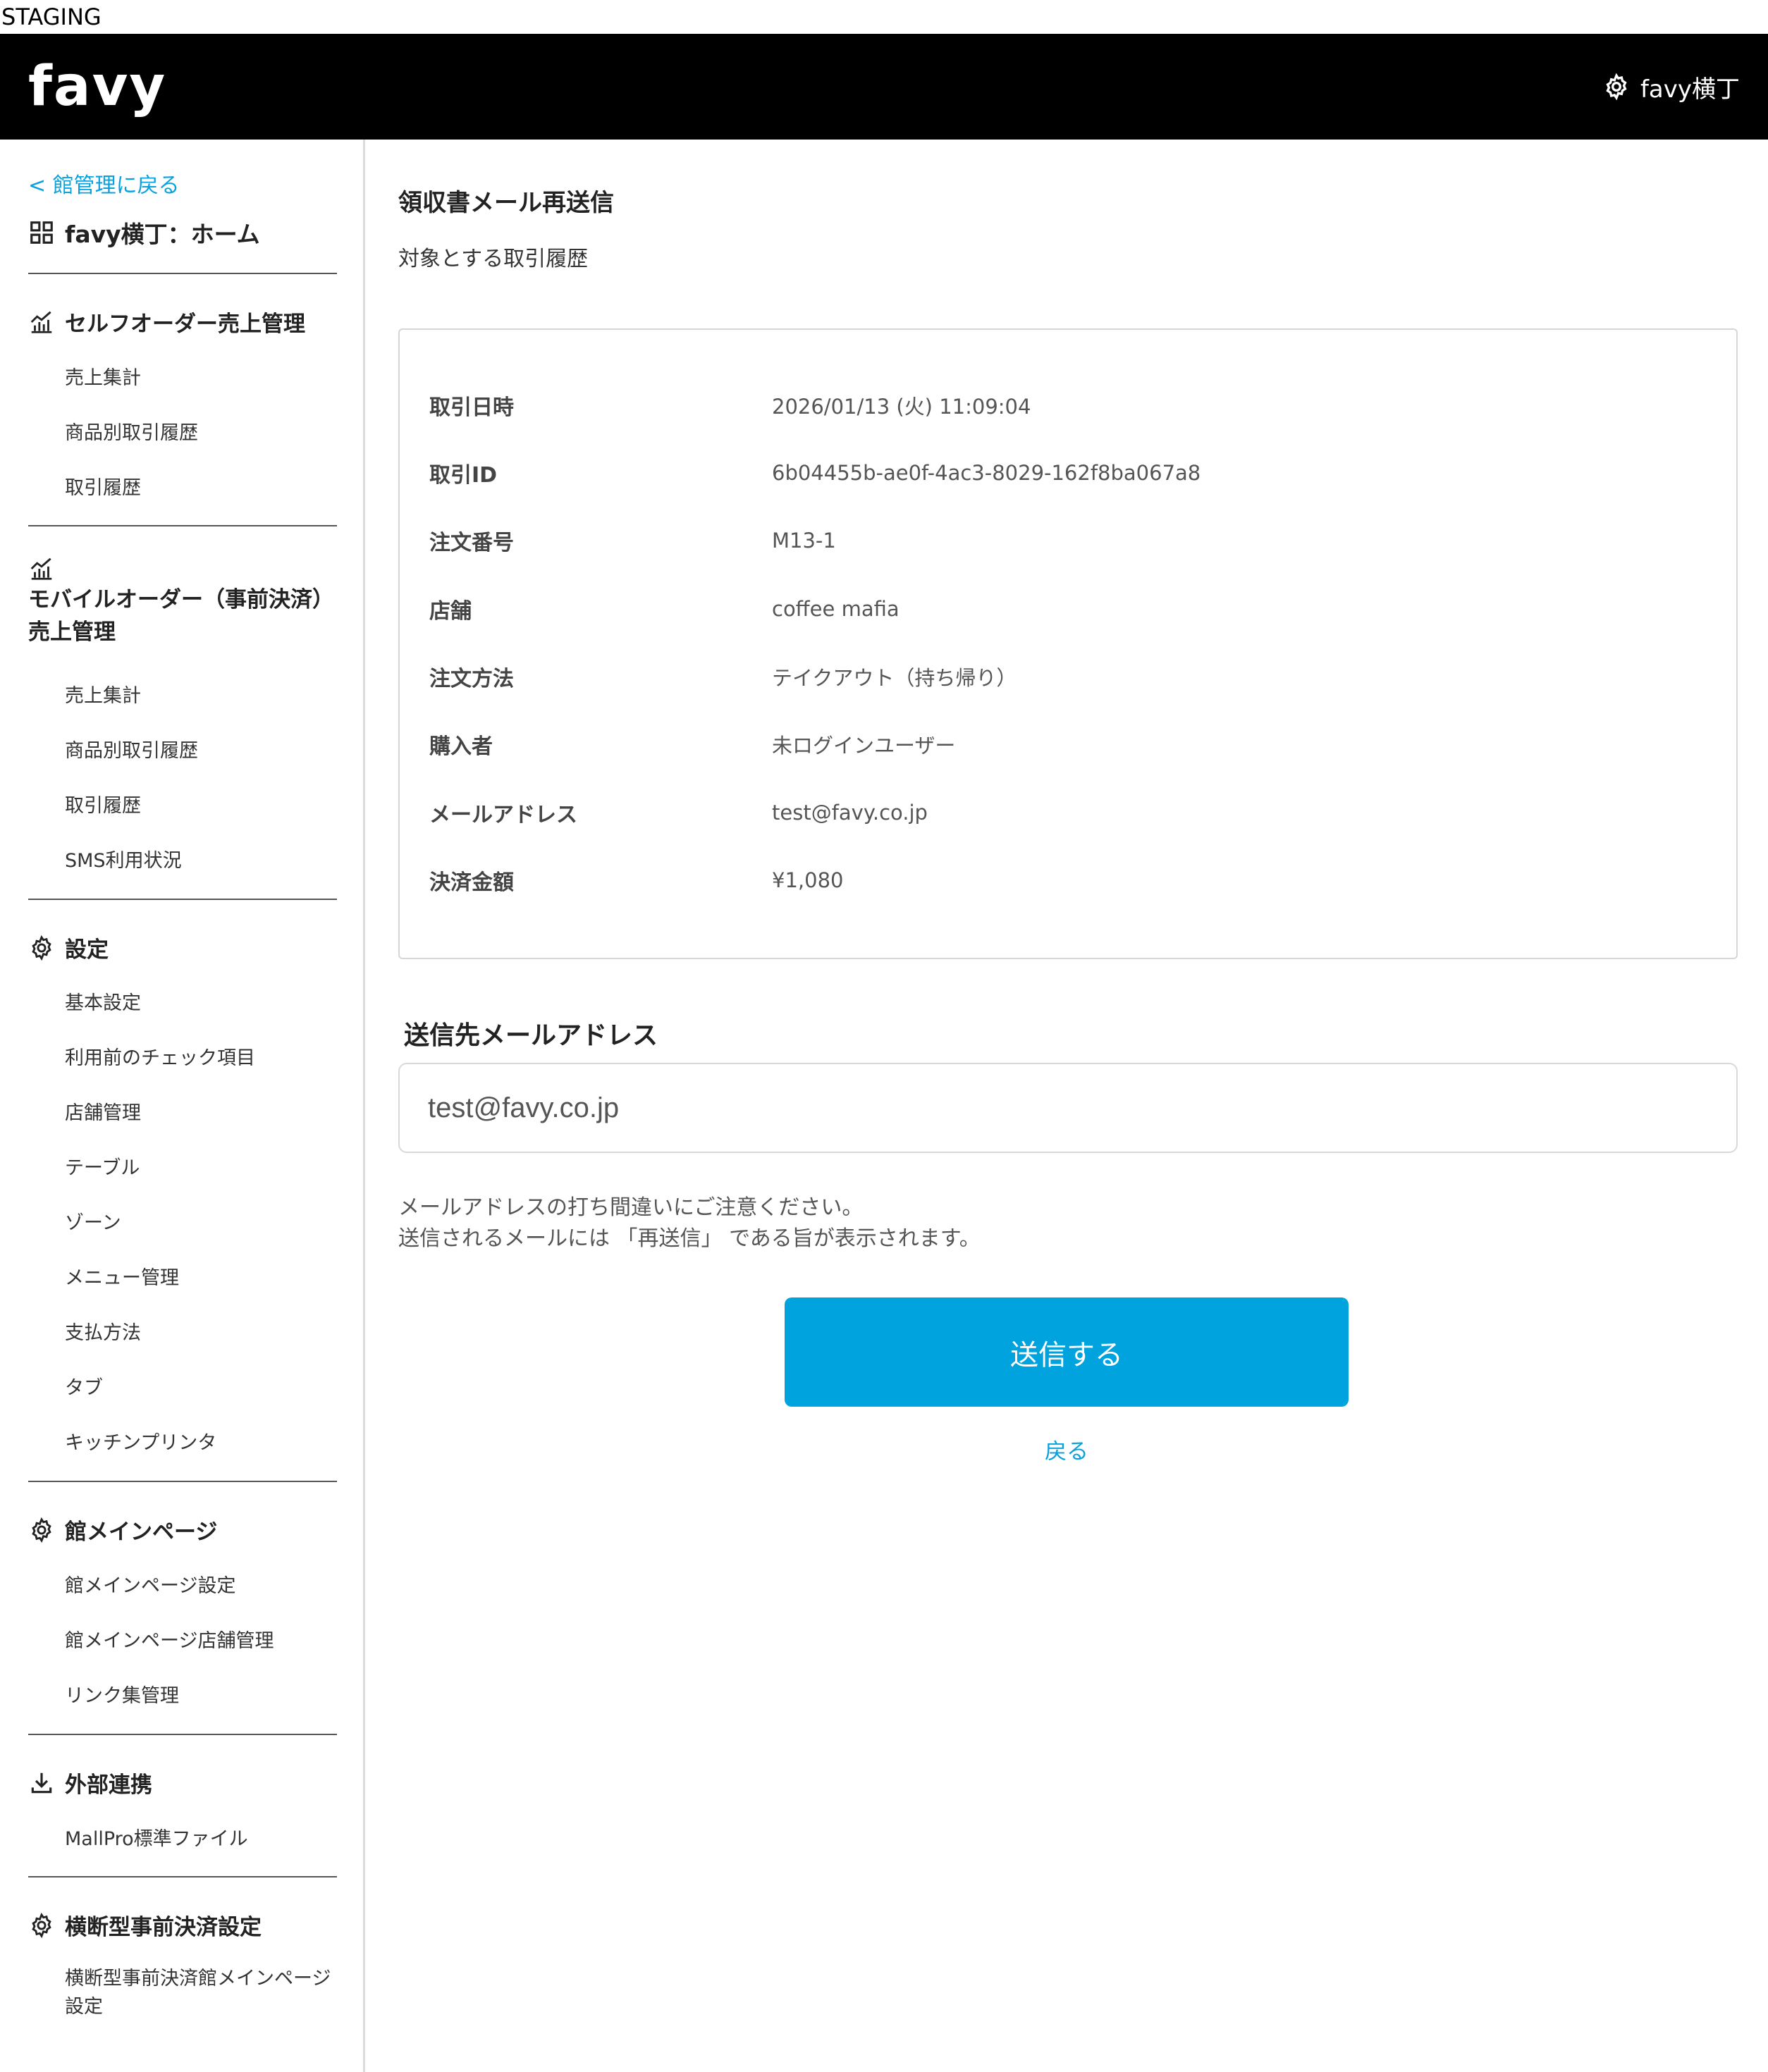  What do you see at coordinates (836, 609) in the screenshot?
I see `detail-value: coffee mafia` at bounding box center [836, 609].